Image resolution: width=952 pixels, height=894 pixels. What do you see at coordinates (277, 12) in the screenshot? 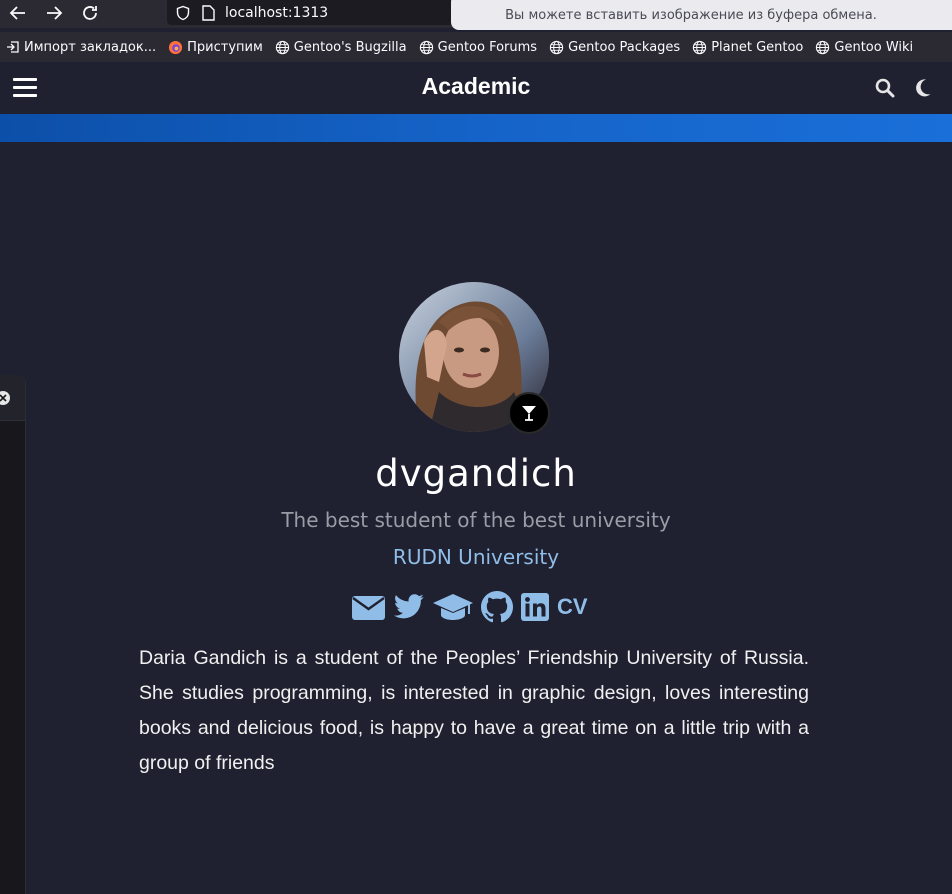
I see `url-text: localhost:1313` at bounding box center [277, 12].